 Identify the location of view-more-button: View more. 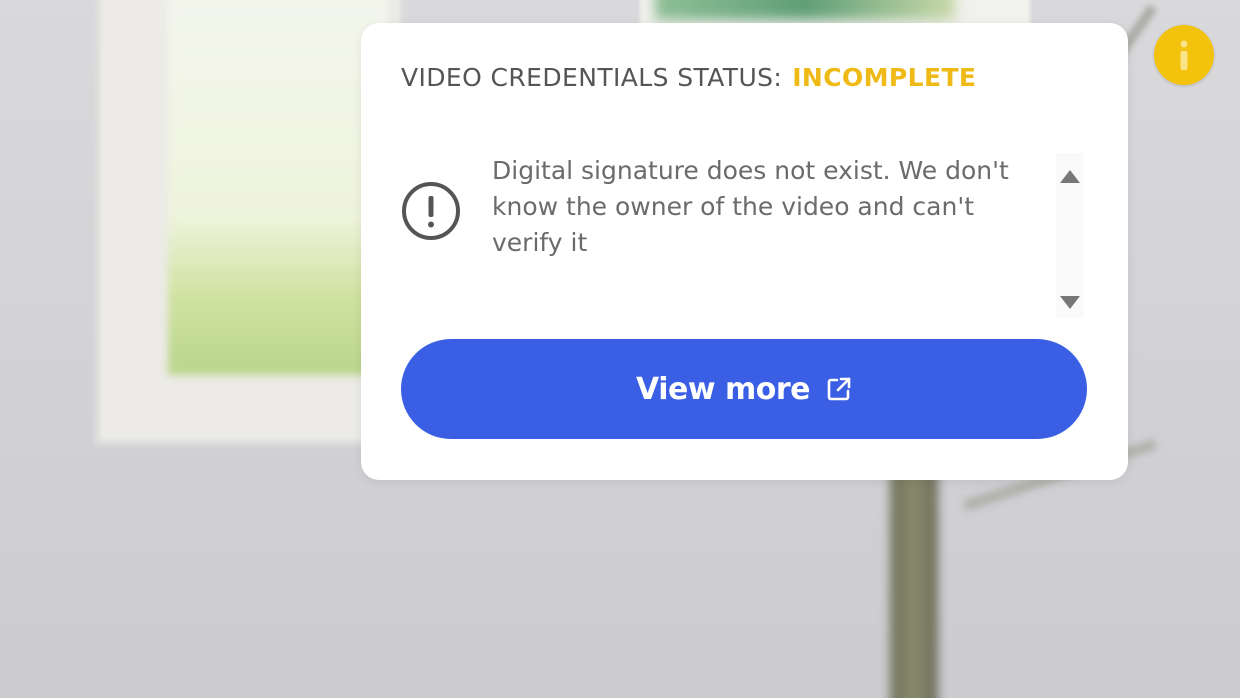
(744, 389).